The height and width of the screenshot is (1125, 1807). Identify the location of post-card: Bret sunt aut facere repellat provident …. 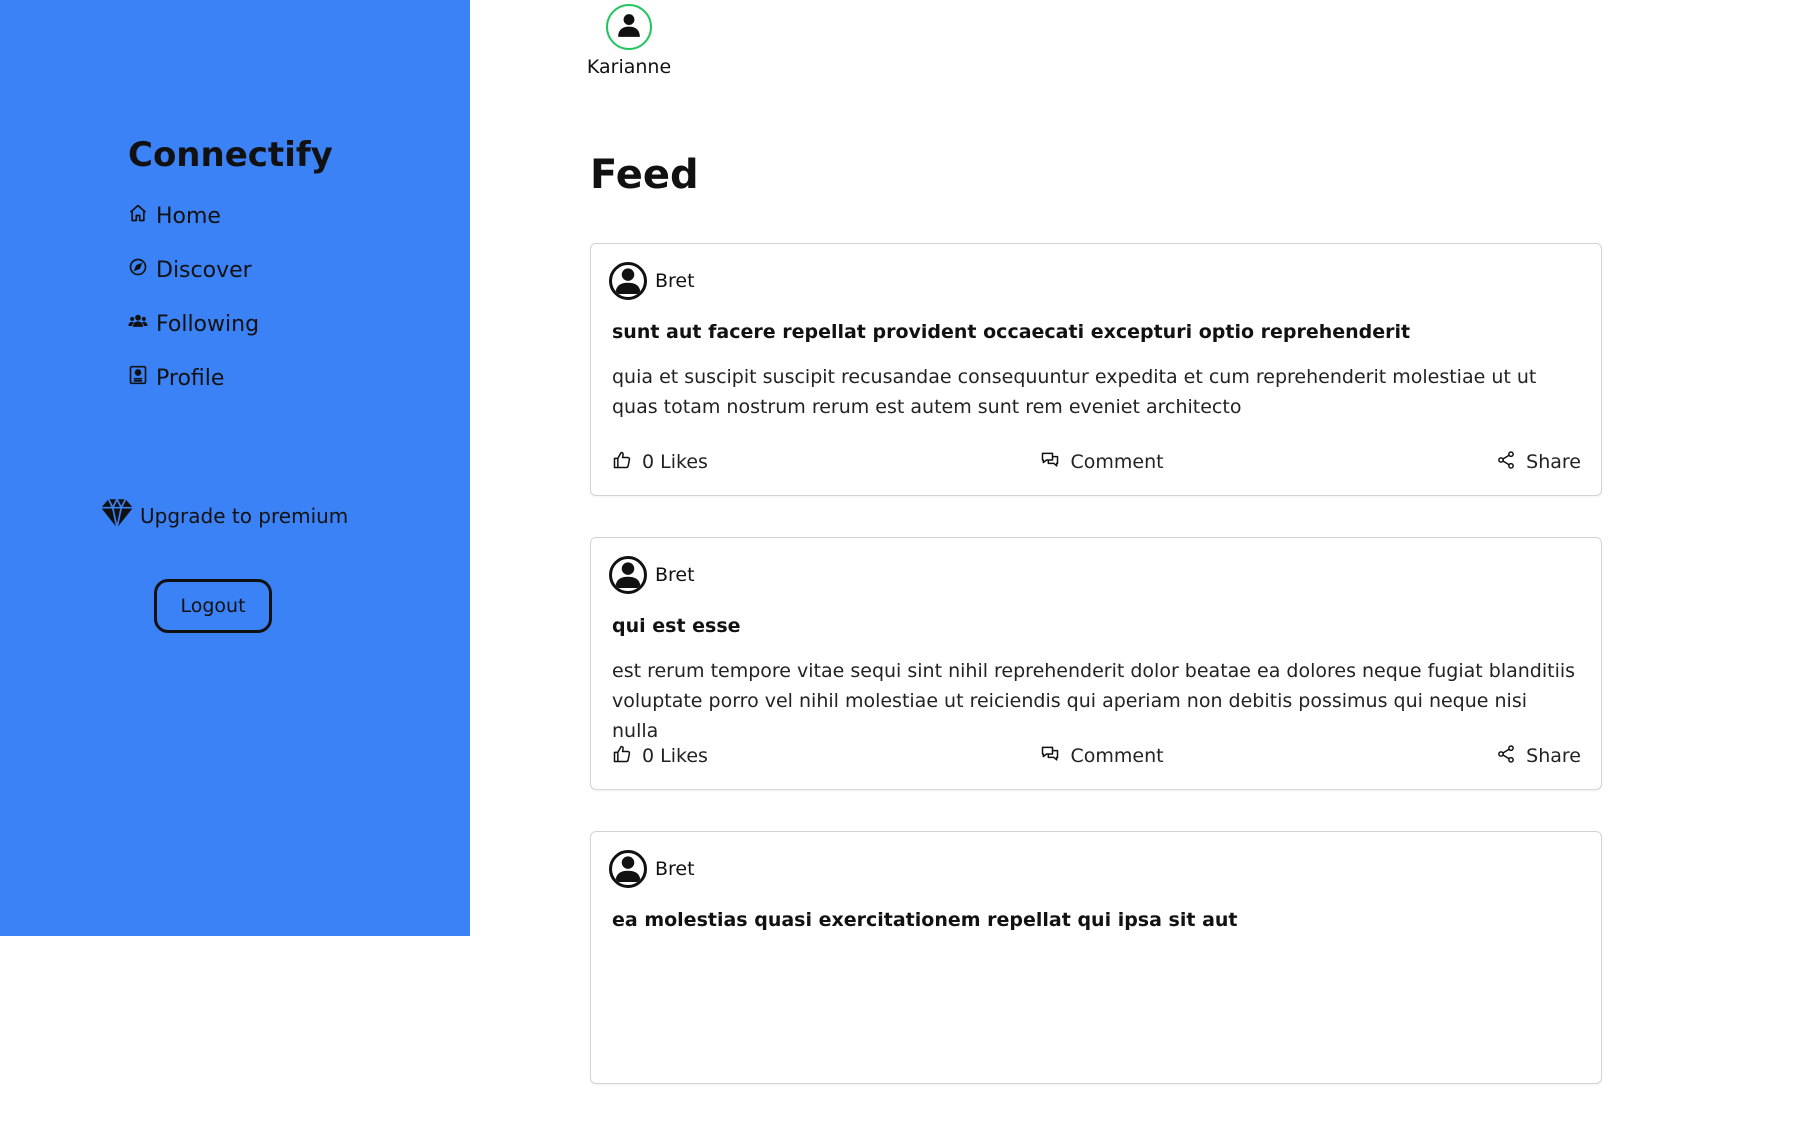
(1096, 369).